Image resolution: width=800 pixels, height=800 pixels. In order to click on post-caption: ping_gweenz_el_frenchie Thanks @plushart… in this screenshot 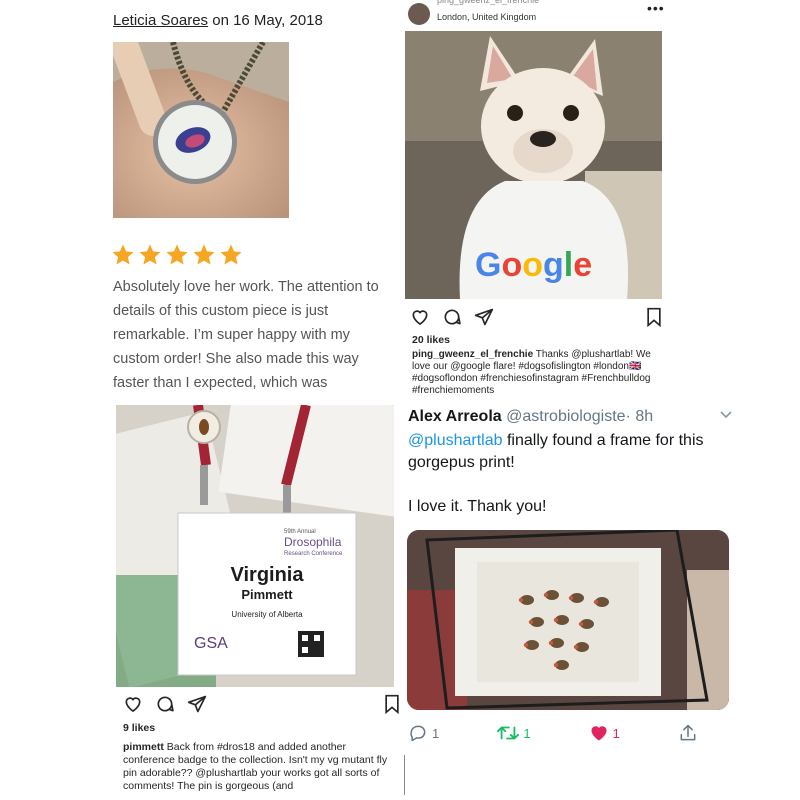, I will do `click(539, 373)`.